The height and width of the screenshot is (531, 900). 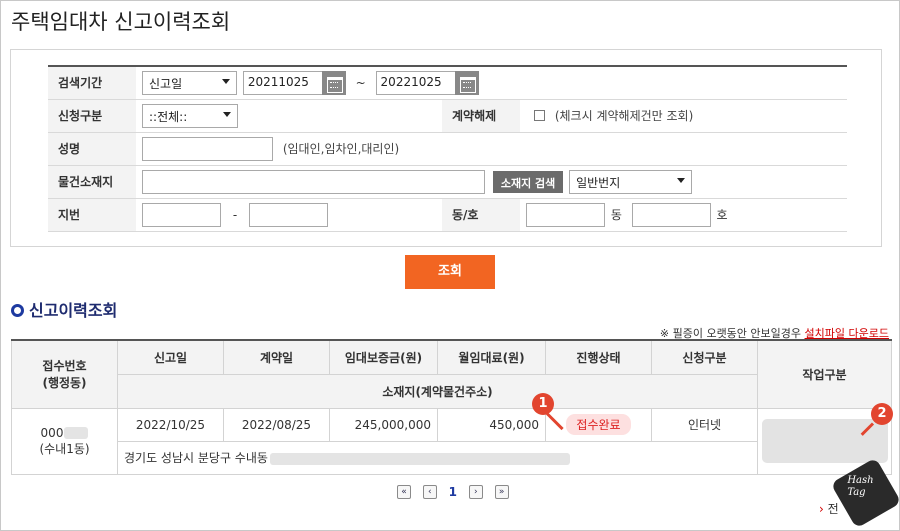 What do you see at coordinates (189, 82) in the screenshot?
I see `date-type-select: 신고일` at bounding box center [189, 82].